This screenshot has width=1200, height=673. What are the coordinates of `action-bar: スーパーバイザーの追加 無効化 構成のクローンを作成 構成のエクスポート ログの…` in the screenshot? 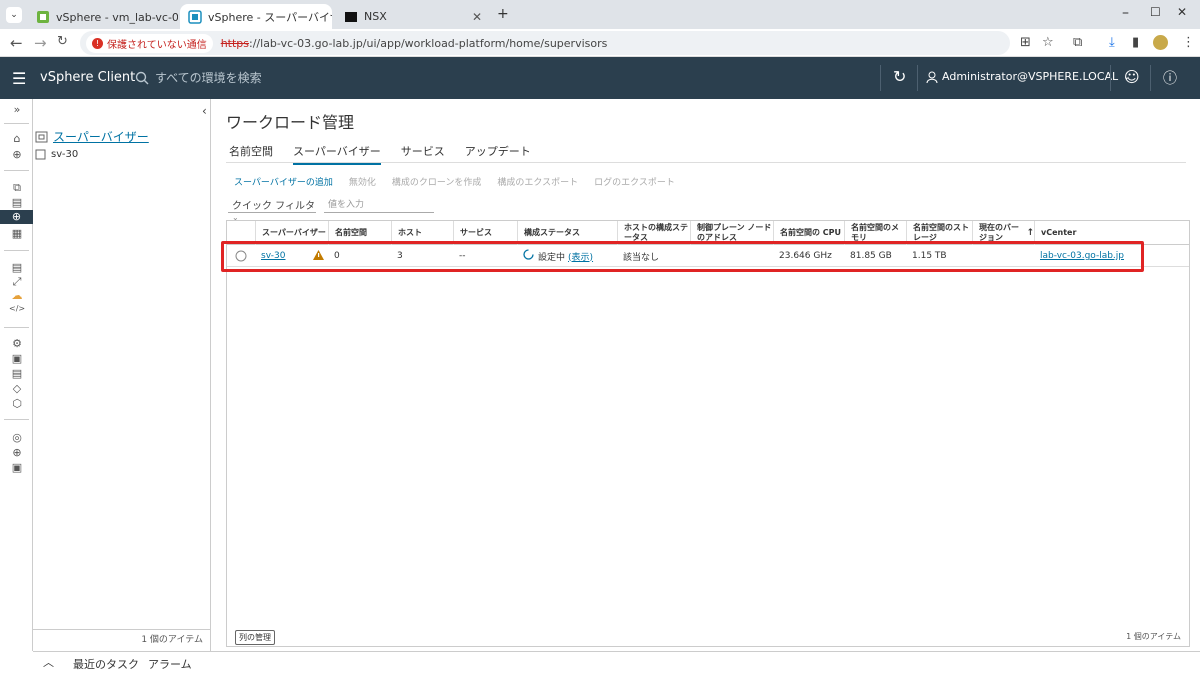 It's located at (454, 181).